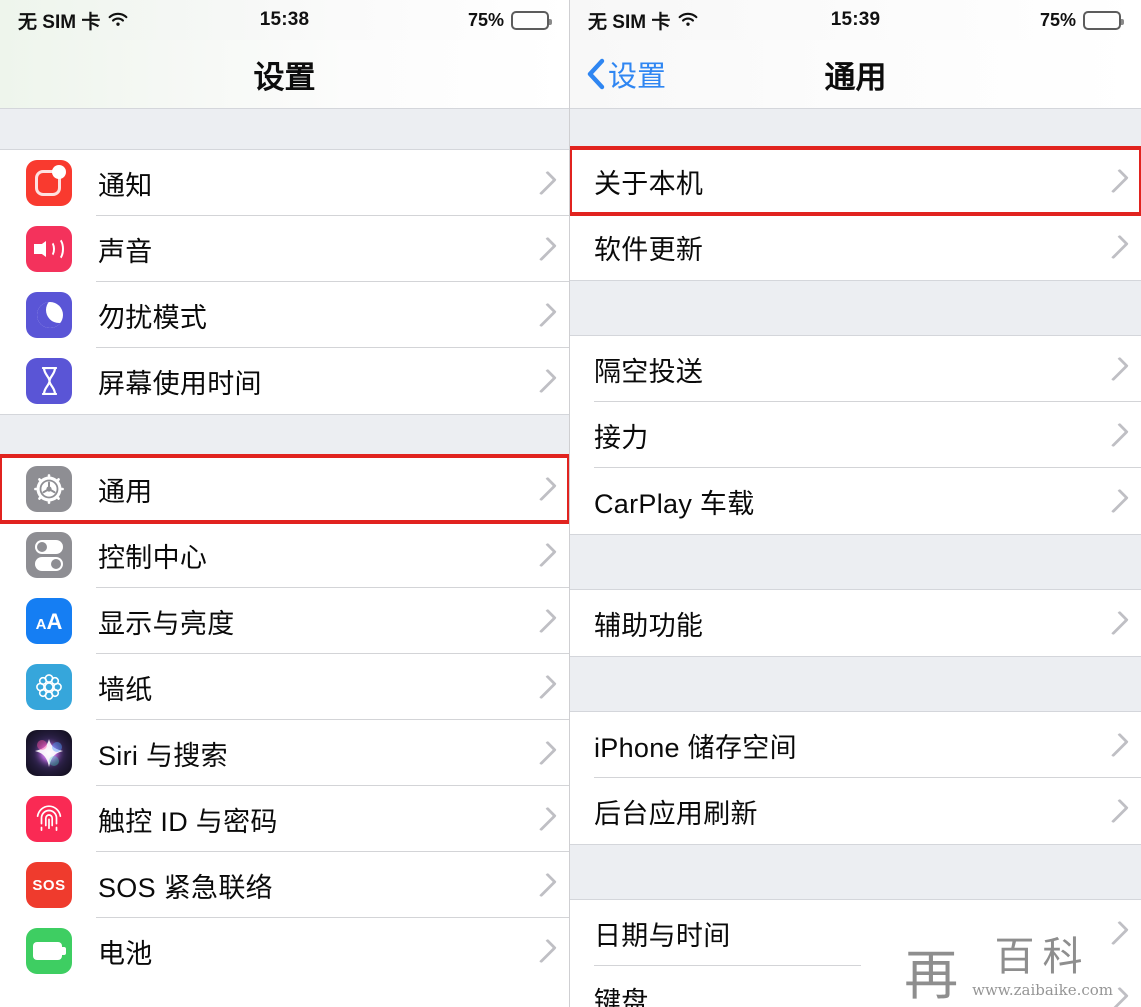 The image size is (1141, 1007). What do you see at coordinates (49, 249) in the screenshot?
I see `sounds-icon` at bounding box center [49, 249].